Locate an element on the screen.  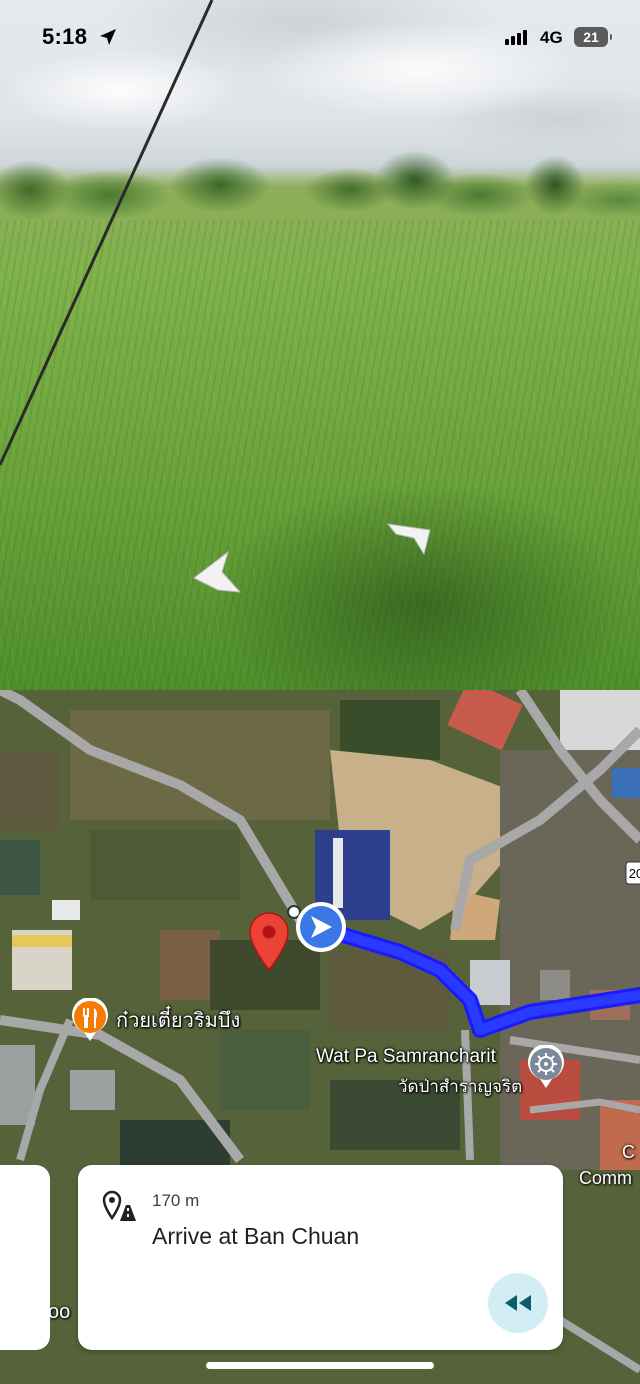
home-indicator is located at coordinates (320, 1365).